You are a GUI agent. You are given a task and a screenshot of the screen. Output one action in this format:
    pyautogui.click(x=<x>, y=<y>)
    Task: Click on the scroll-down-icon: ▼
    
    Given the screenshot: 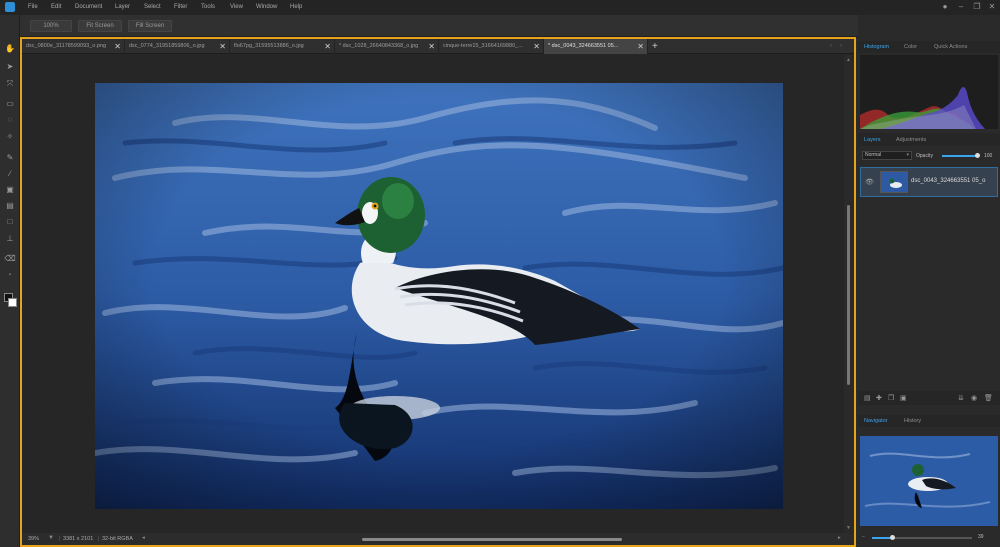 What is the action you would take?
    pyautogui.click(x=848, y=528)
    